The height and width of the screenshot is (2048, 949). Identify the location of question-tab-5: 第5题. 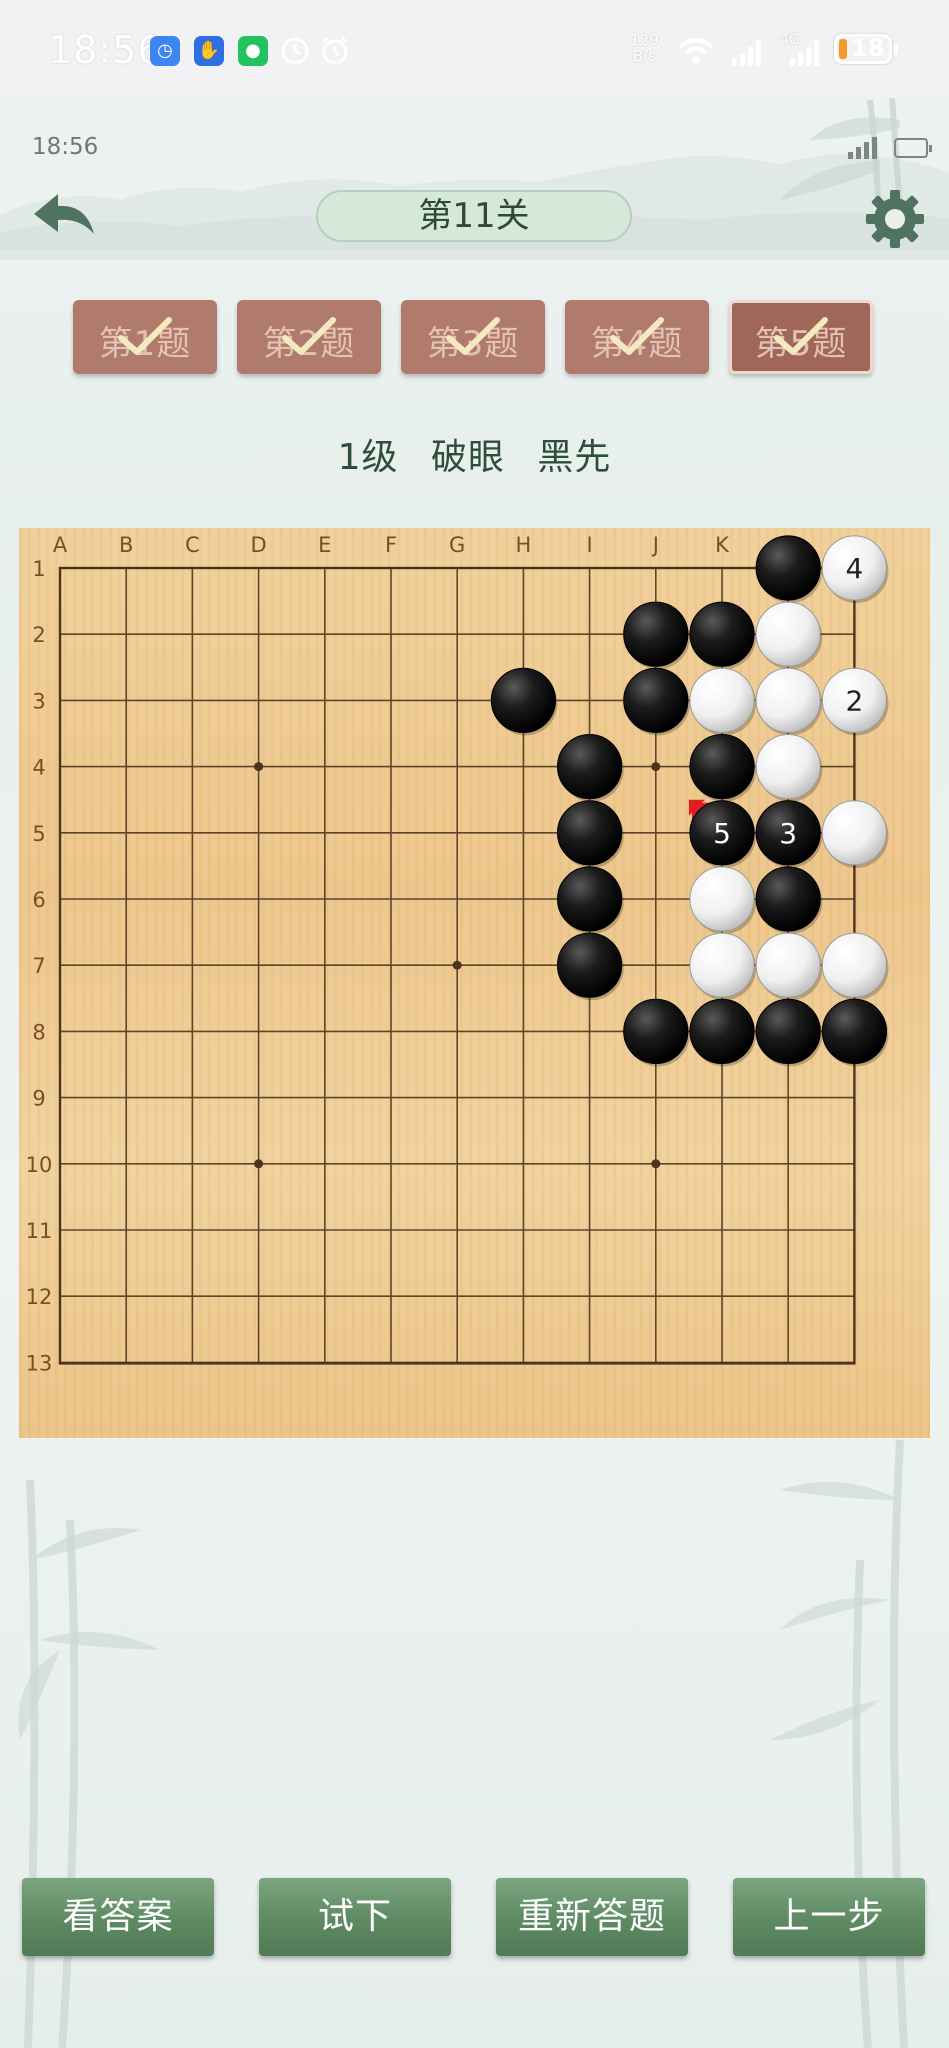
(801, 337).